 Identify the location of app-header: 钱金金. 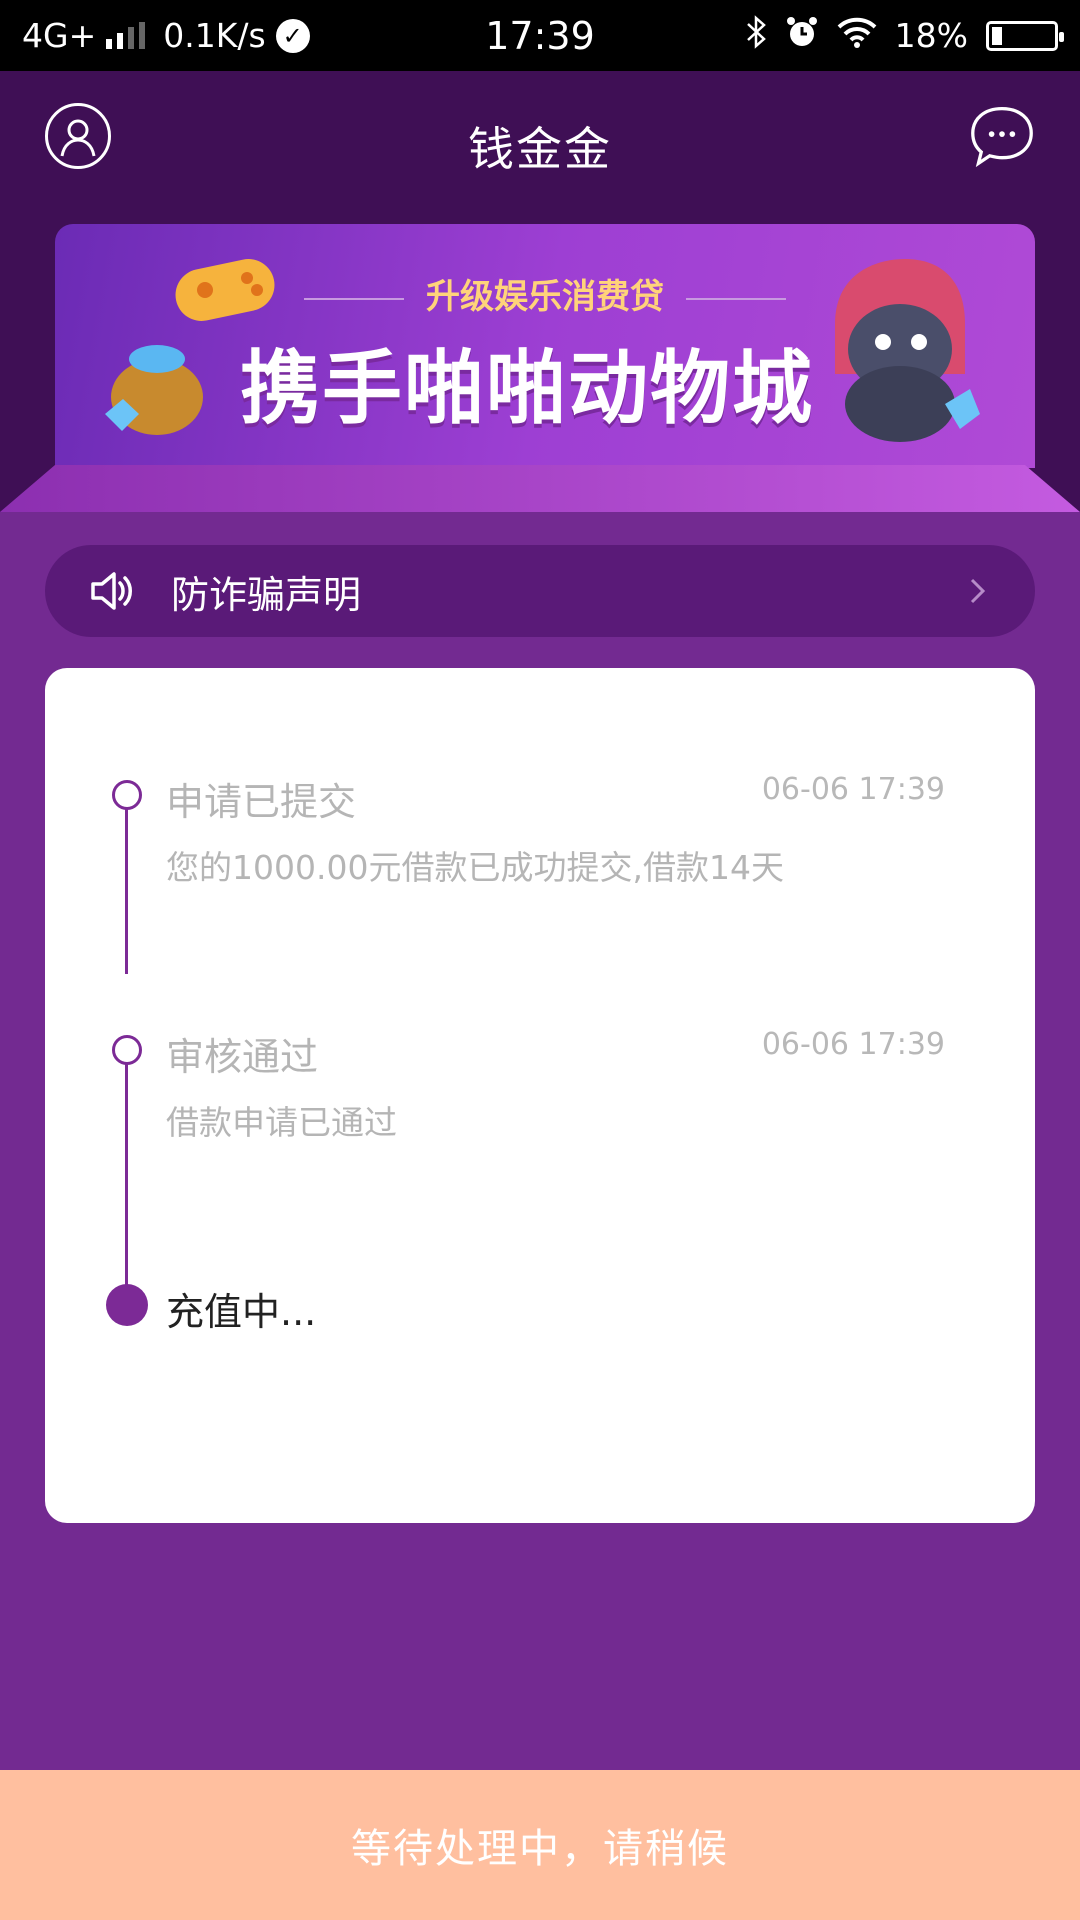
(540, 146).